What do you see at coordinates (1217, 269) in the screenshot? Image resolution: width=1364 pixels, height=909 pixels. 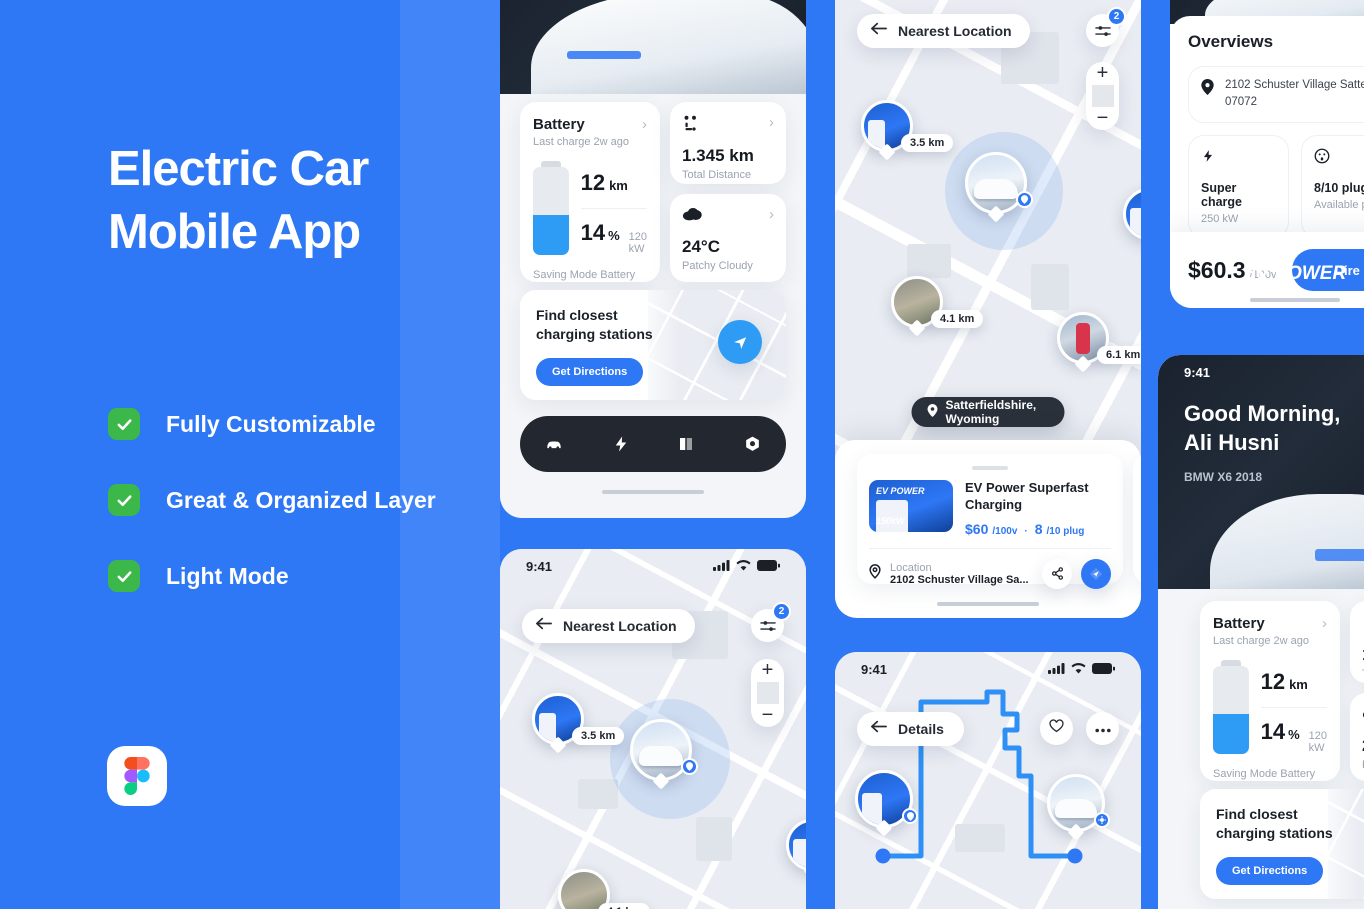 I see `overview-price: $60.3` at bounding box center [1217, 269].